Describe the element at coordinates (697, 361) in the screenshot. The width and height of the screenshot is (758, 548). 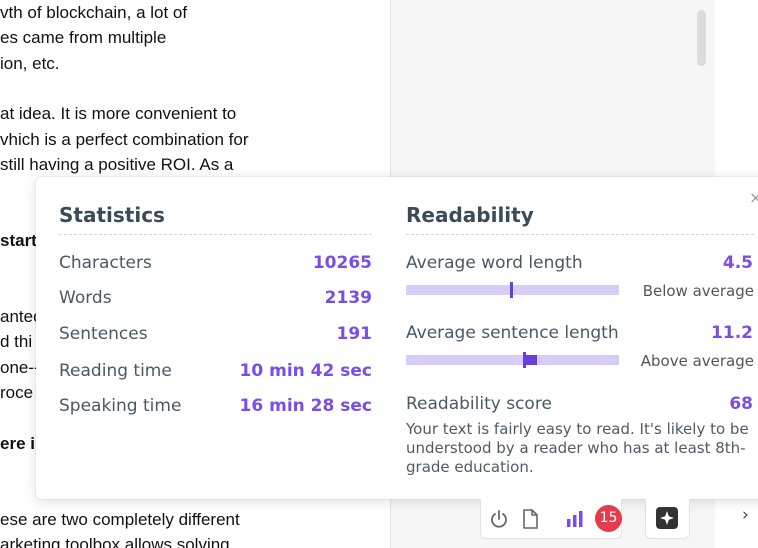
I see `sentence-length-hint: Above average` at that location.